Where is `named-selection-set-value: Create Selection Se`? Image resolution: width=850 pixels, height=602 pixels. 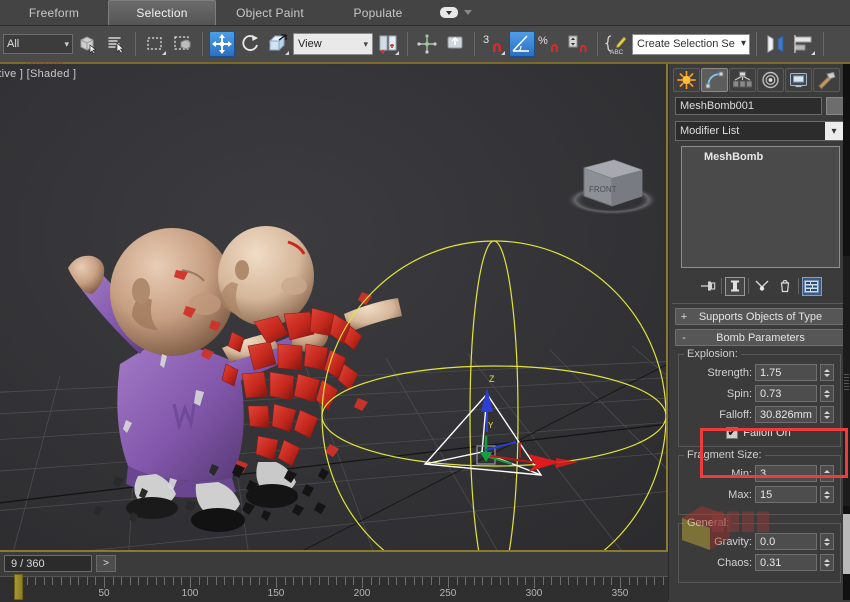 named-selection-set-value: Create Selection Se is located at coordinates (686, 44).